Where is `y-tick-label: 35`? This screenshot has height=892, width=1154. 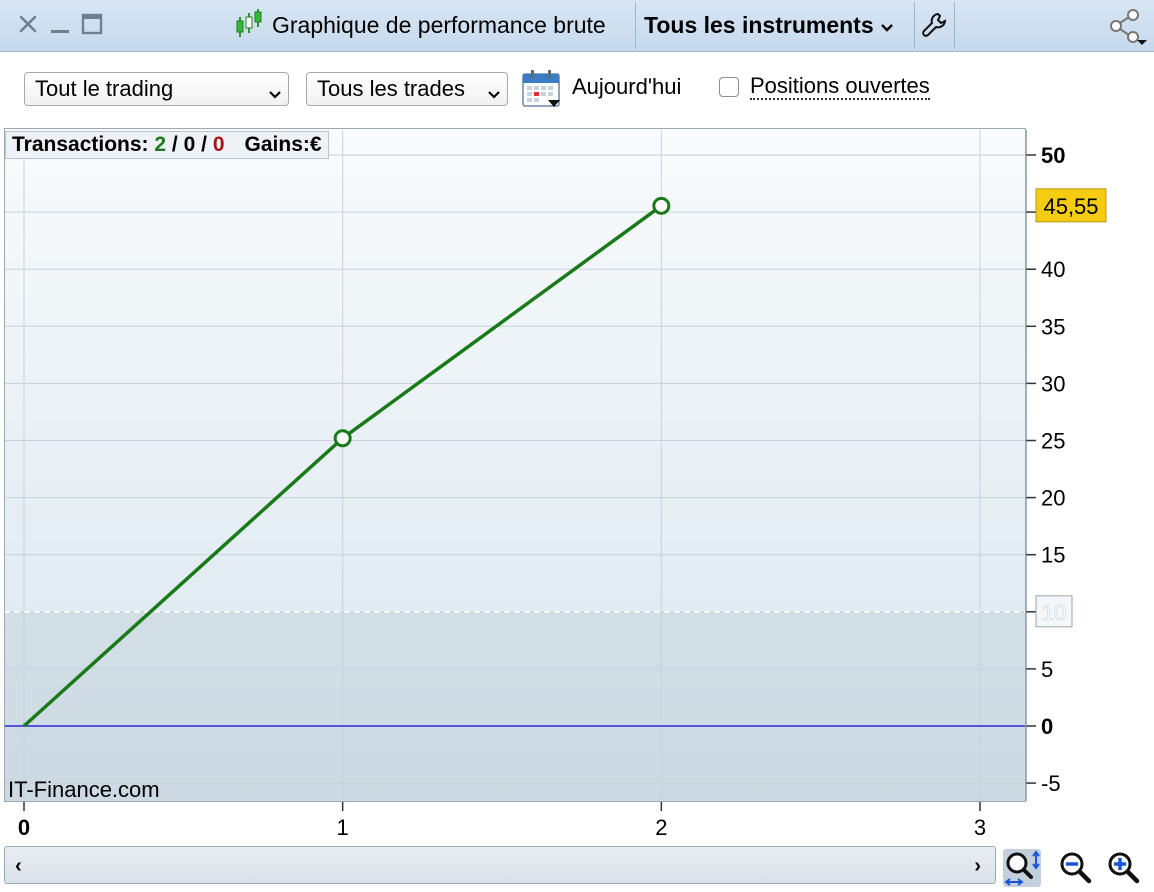 y-tick-label: 35 is located at coordinates (1053, 326).